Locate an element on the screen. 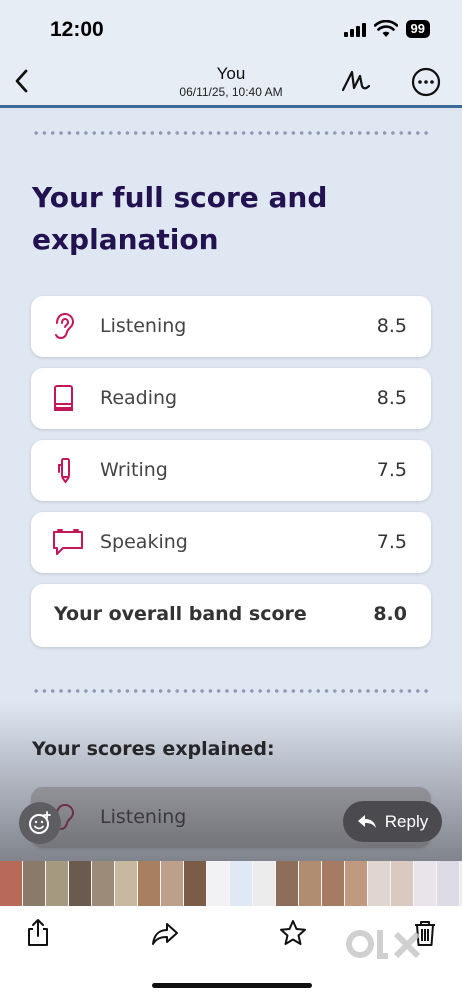 This screenshot has width=462, height=1000. star-icon is located at coordinates (293, 933).